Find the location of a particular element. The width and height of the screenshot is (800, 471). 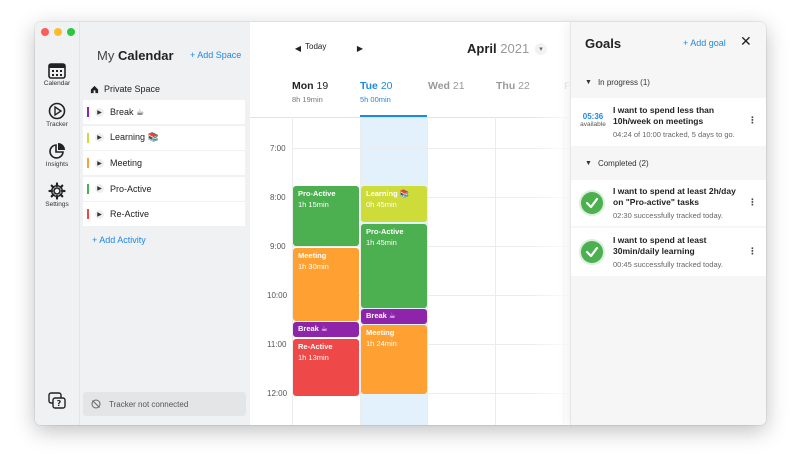

nav-insights-label: Insights is located at coordinates (57, 164).